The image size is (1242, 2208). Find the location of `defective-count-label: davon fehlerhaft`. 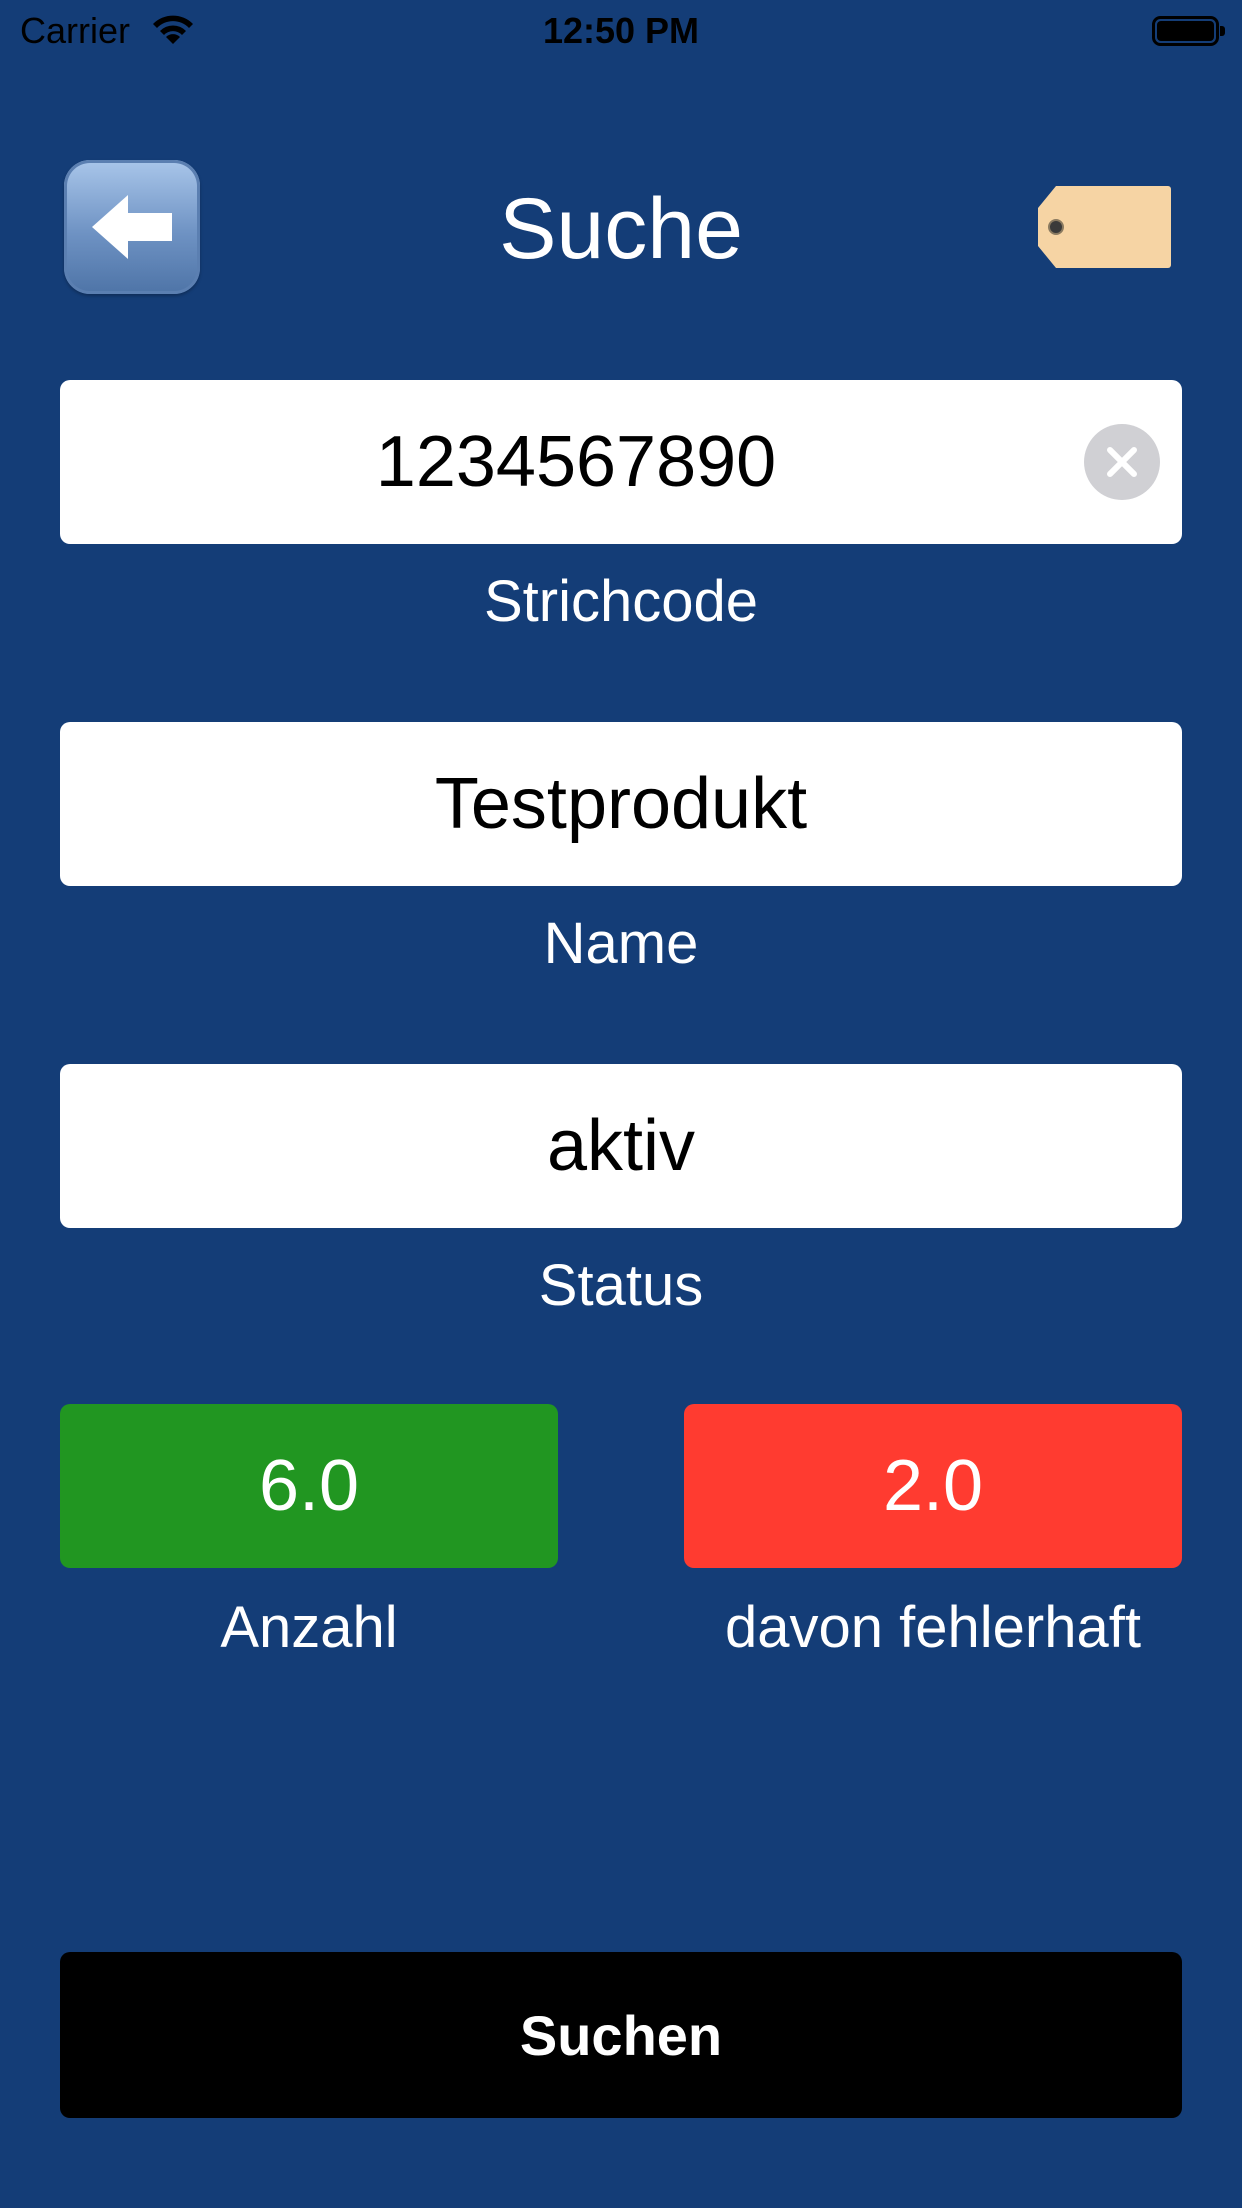

defective-count-label: davon fehlerhaft is located at coordinates (933, 1627).